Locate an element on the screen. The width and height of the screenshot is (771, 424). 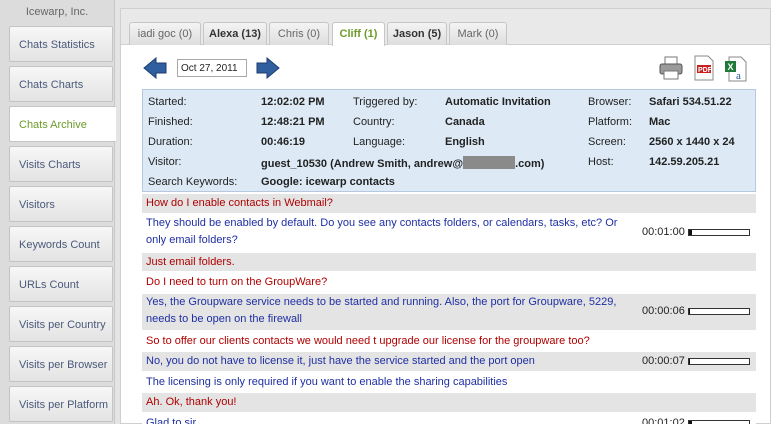
host-label: Host: is located at coordinates (601, 162).